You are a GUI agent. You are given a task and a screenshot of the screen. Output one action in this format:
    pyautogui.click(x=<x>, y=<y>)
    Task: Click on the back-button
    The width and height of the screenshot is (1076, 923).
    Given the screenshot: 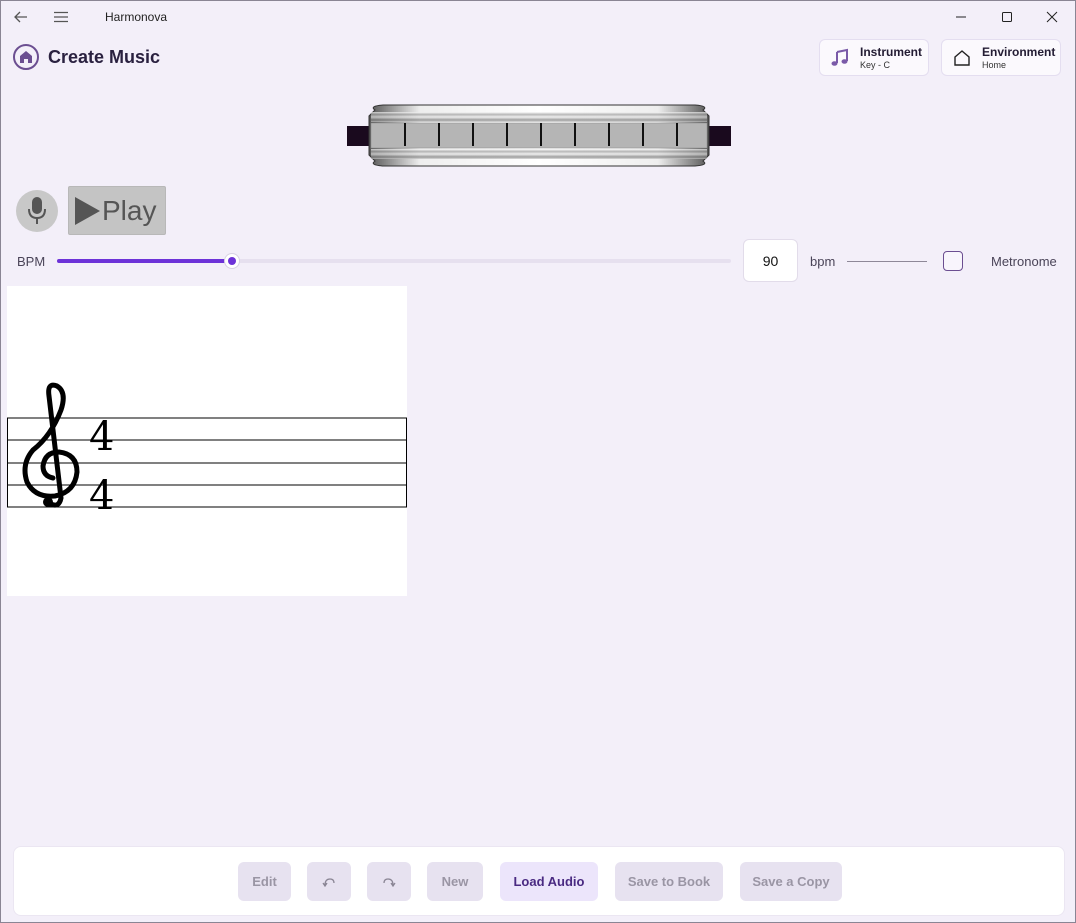 What is the action you would take?
    pyautogui.click(x=21, y=17)
    